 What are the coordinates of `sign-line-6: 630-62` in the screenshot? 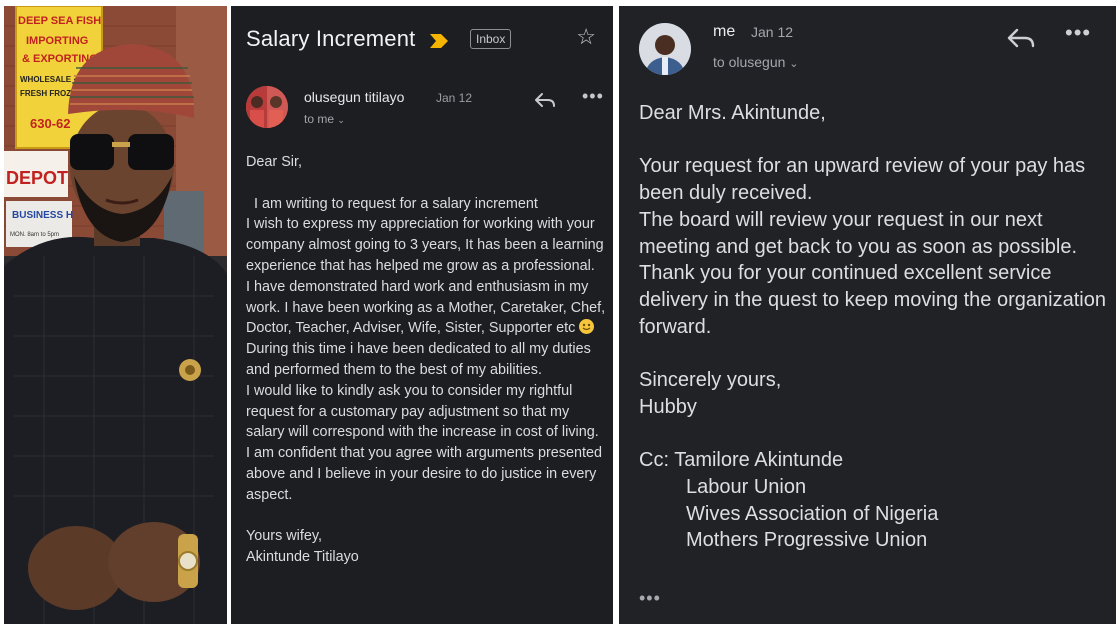 It's located at (50, 123).